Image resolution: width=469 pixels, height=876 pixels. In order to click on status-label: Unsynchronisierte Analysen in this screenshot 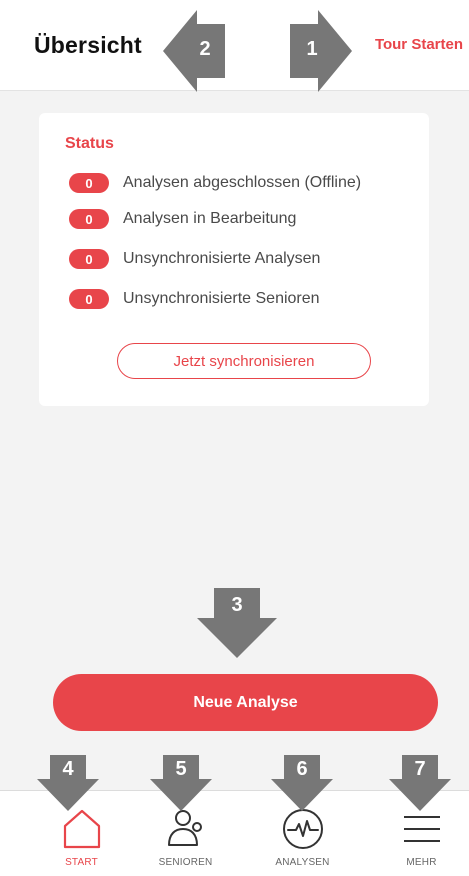, I will do `click(222, 258)`.